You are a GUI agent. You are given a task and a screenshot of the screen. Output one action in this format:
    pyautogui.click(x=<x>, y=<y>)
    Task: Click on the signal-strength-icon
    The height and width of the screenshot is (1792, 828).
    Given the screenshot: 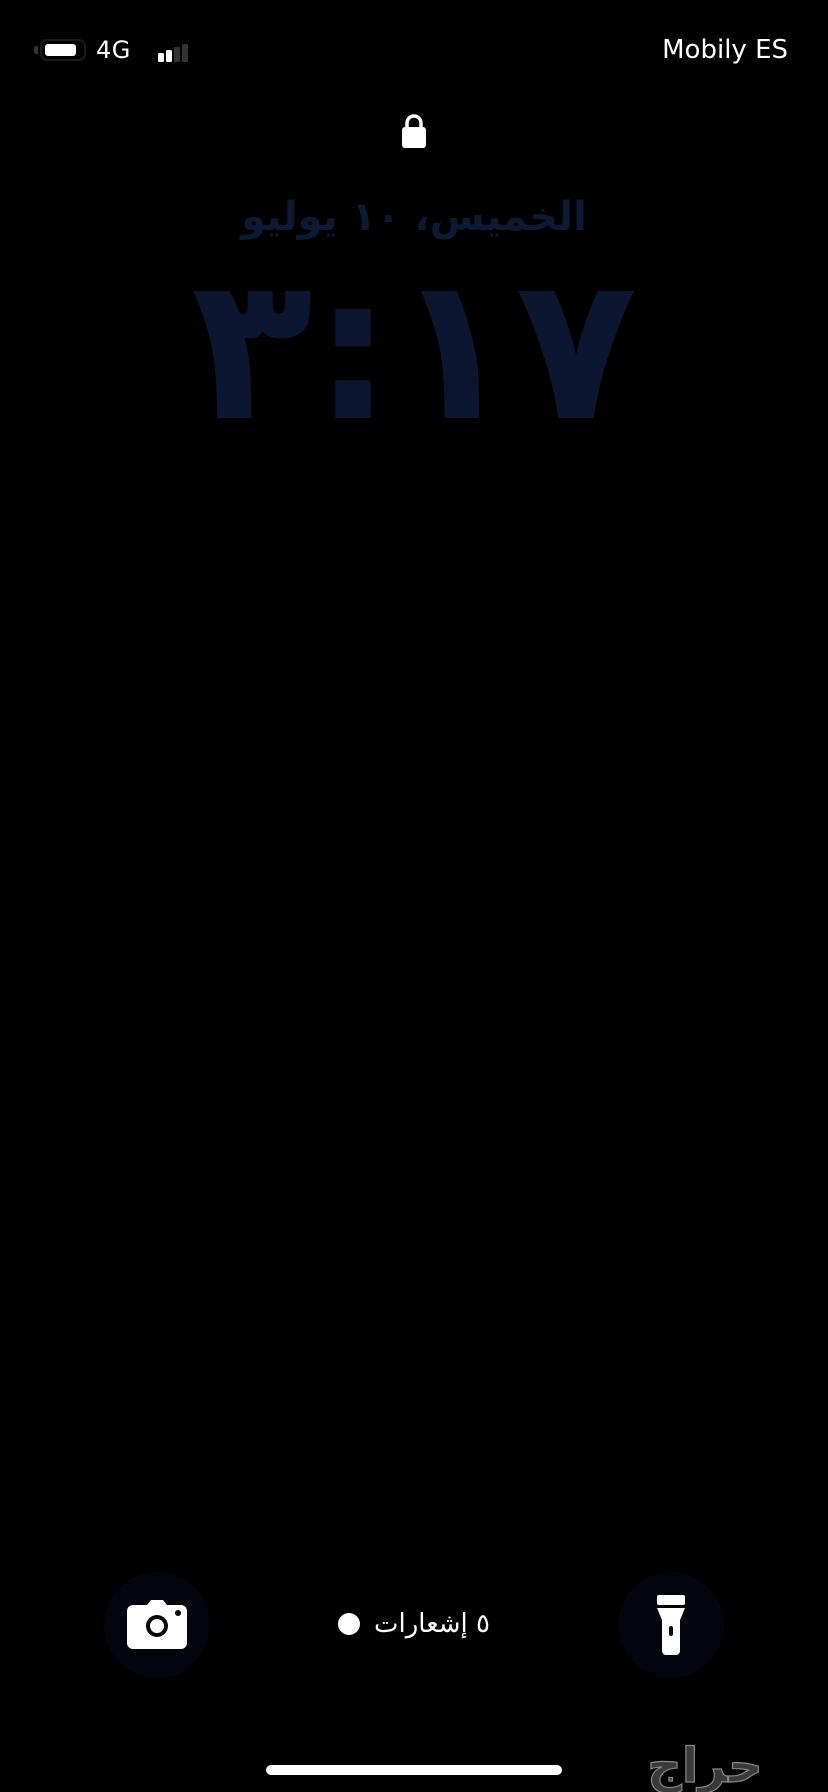 What is the action you would take?
    pyautogui.click(x=173, y=53)
    